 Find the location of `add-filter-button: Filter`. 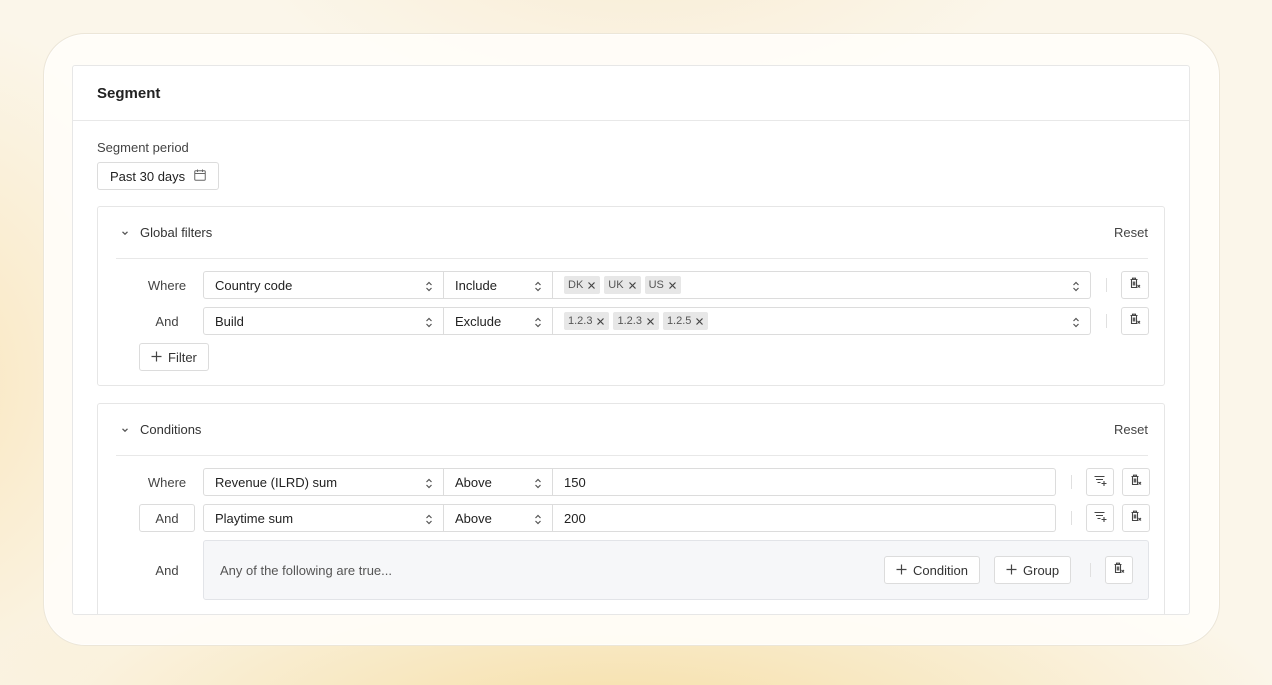

add-filter-button: Filter is located at coordinates (174, 357).